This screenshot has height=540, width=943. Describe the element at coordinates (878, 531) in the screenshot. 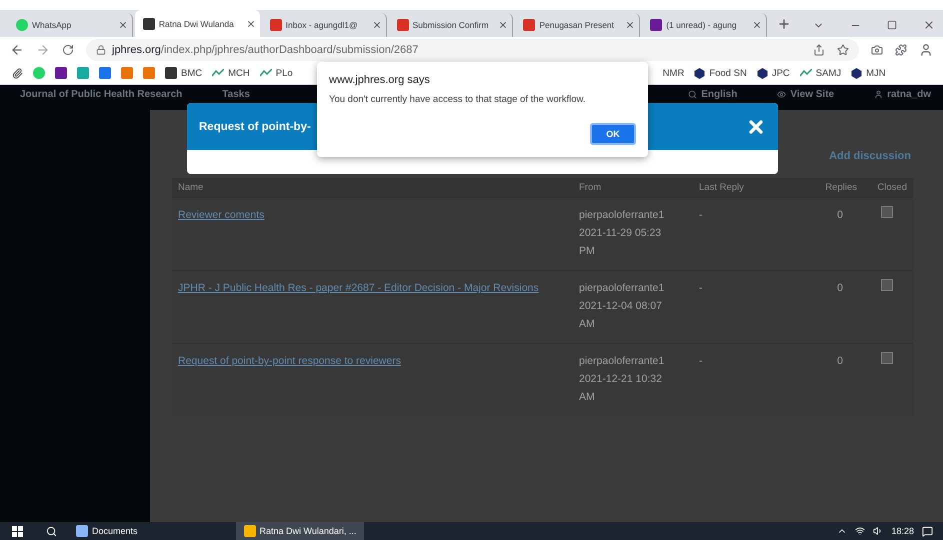

I see `speaker-icon` at that location.